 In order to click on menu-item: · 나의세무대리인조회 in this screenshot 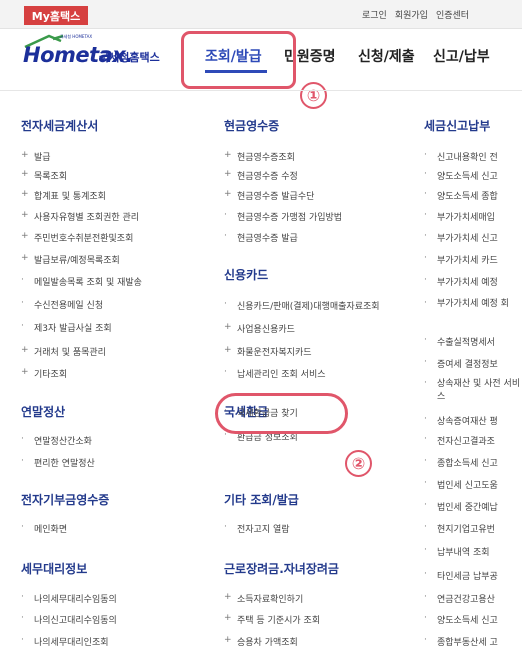, I will do `click(65, 641)`.